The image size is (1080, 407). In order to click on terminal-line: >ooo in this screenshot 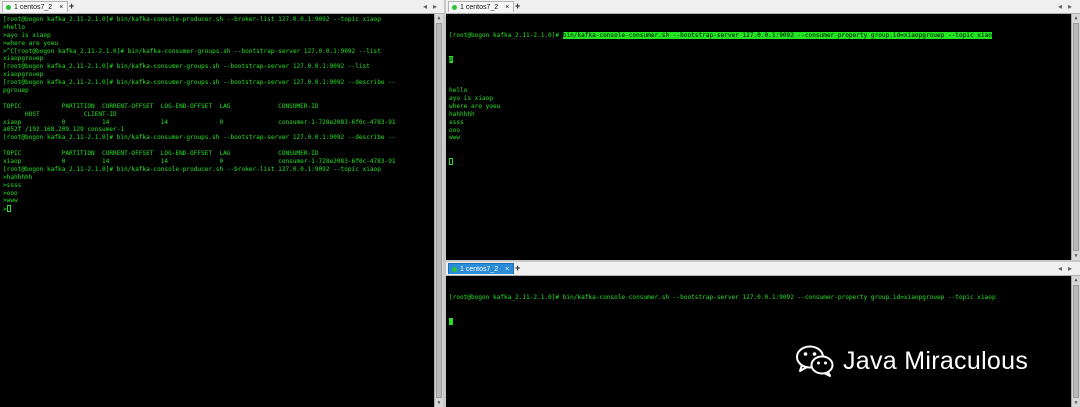, I will do `click(218, 194)`.